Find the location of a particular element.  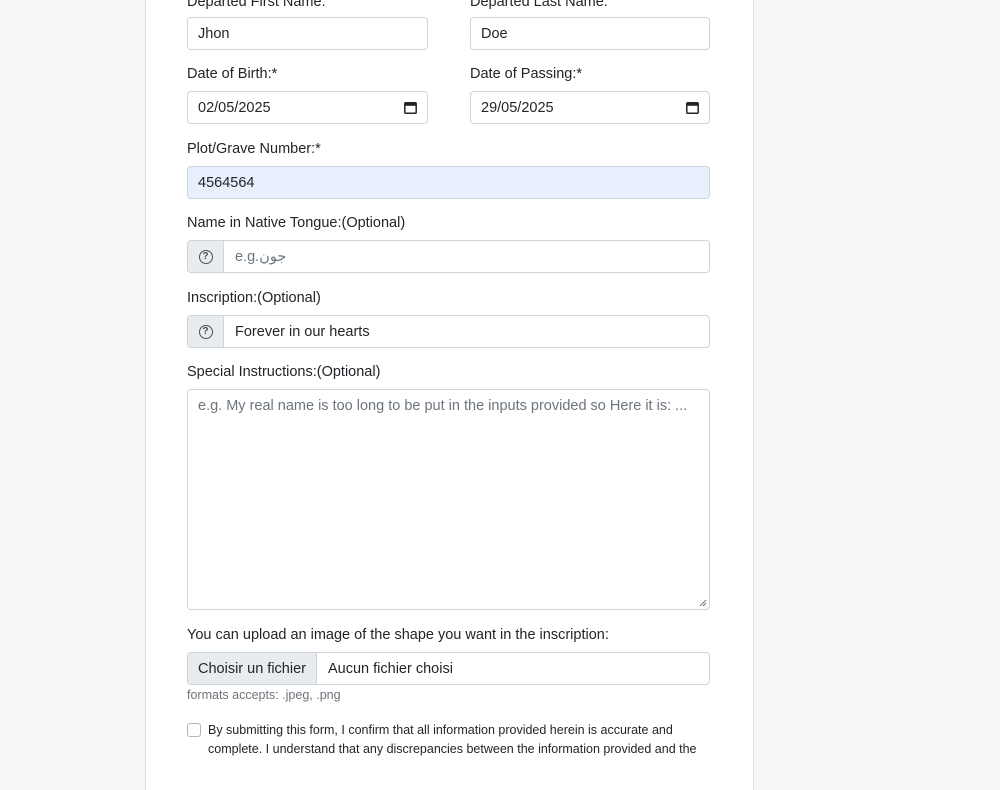

last-name-input: Doe is located at coordinates (590, 33).